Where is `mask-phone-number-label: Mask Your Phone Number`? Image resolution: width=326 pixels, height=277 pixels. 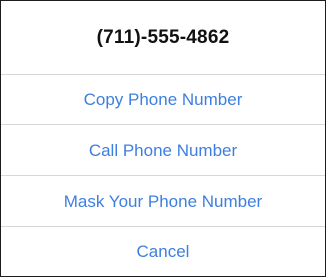
mask-phone-number-label: Mask Your Phone Number is located at coordinates (163, 201).